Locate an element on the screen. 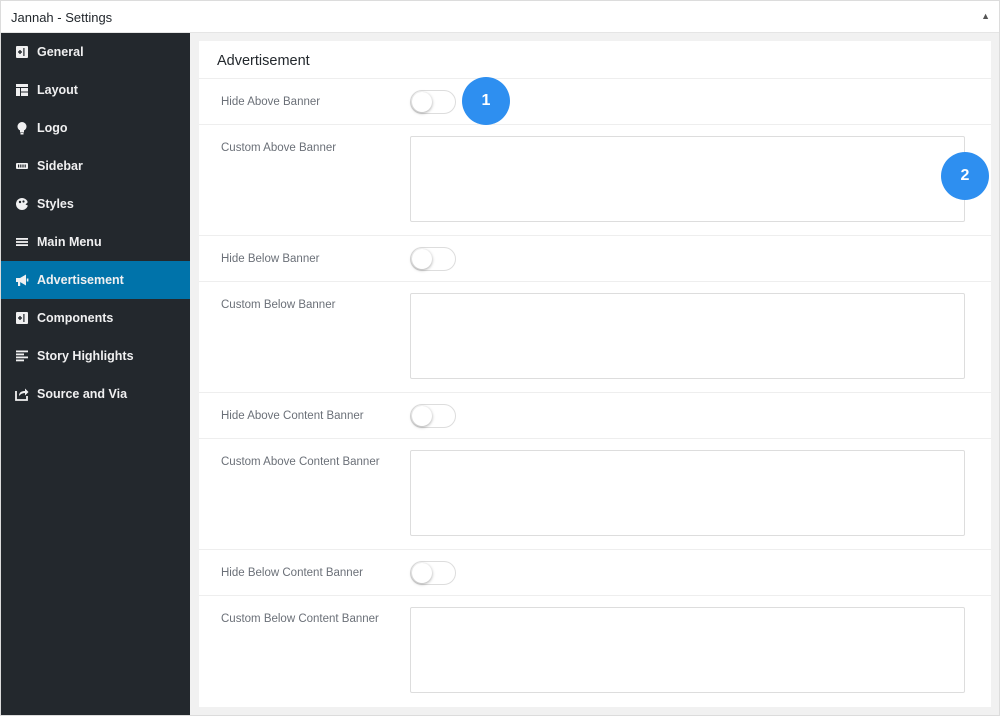 The height and width of the screenshot is (716, 1000). annotation-badge-2: 2 is located at coordinates (965, 176).